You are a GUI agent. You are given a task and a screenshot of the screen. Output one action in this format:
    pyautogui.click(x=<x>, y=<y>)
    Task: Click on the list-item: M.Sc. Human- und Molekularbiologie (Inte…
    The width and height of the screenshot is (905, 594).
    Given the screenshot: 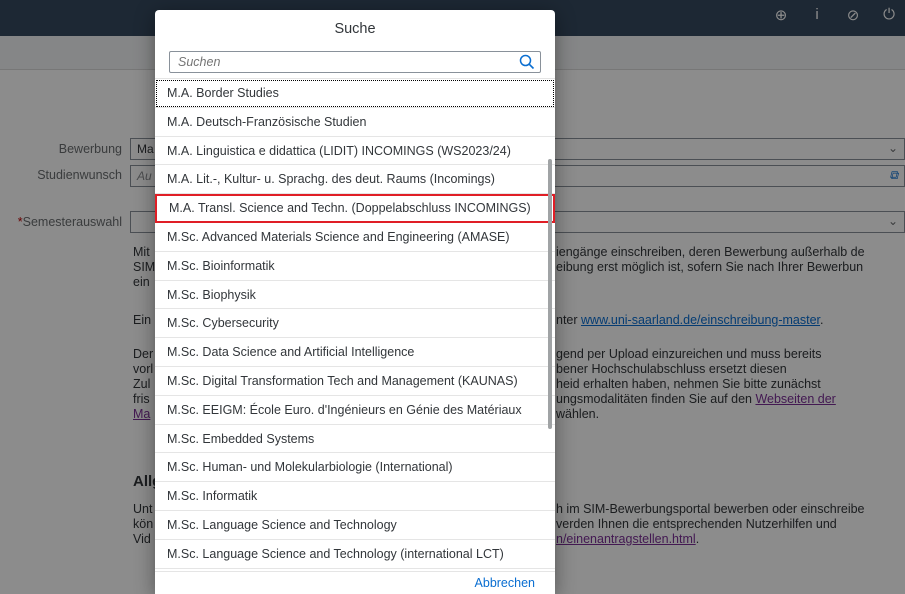 What is the action you would take?
    pyautogui.click(x=355, y=468)
    